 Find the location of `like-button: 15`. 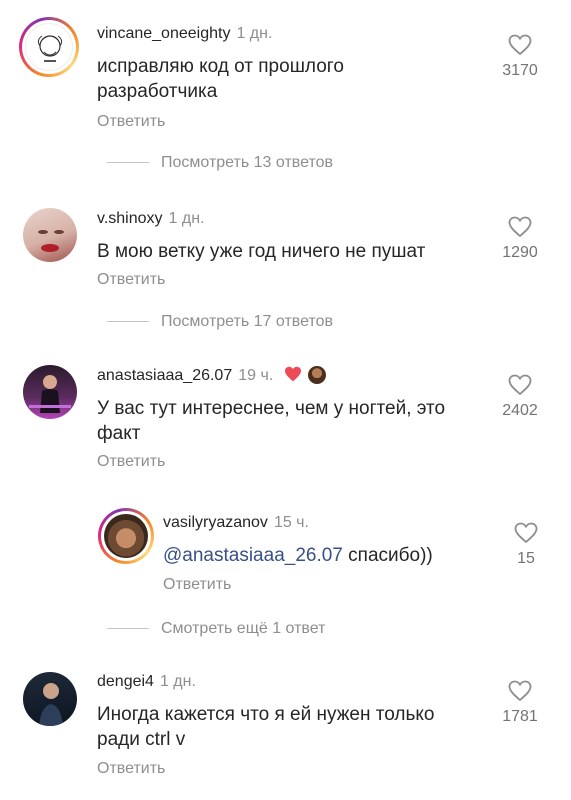

like-button: 15 is located at coordinates (526, 545).